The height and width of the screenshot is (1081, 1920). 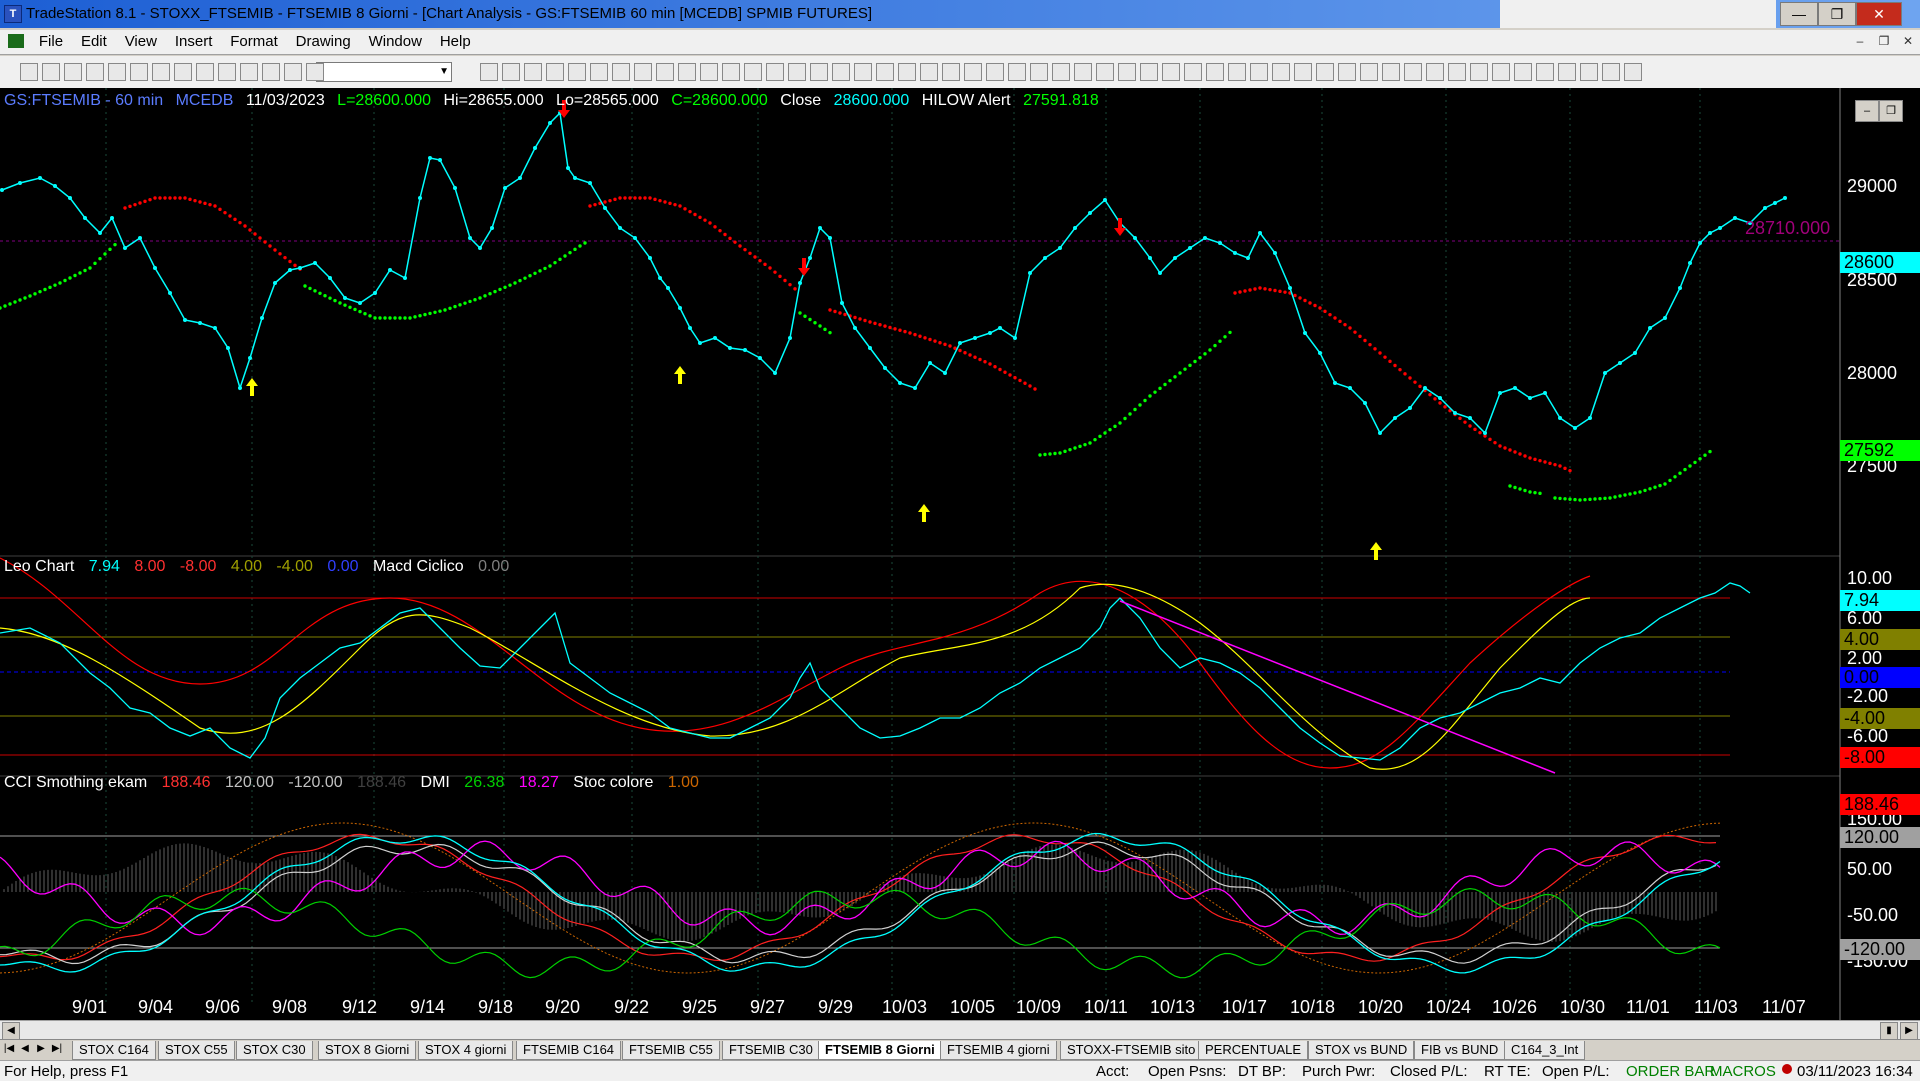 What do you see at coordinates (141, 41) in the screenshot?
I see `menu-view: View` at bounding box center [141, 41].